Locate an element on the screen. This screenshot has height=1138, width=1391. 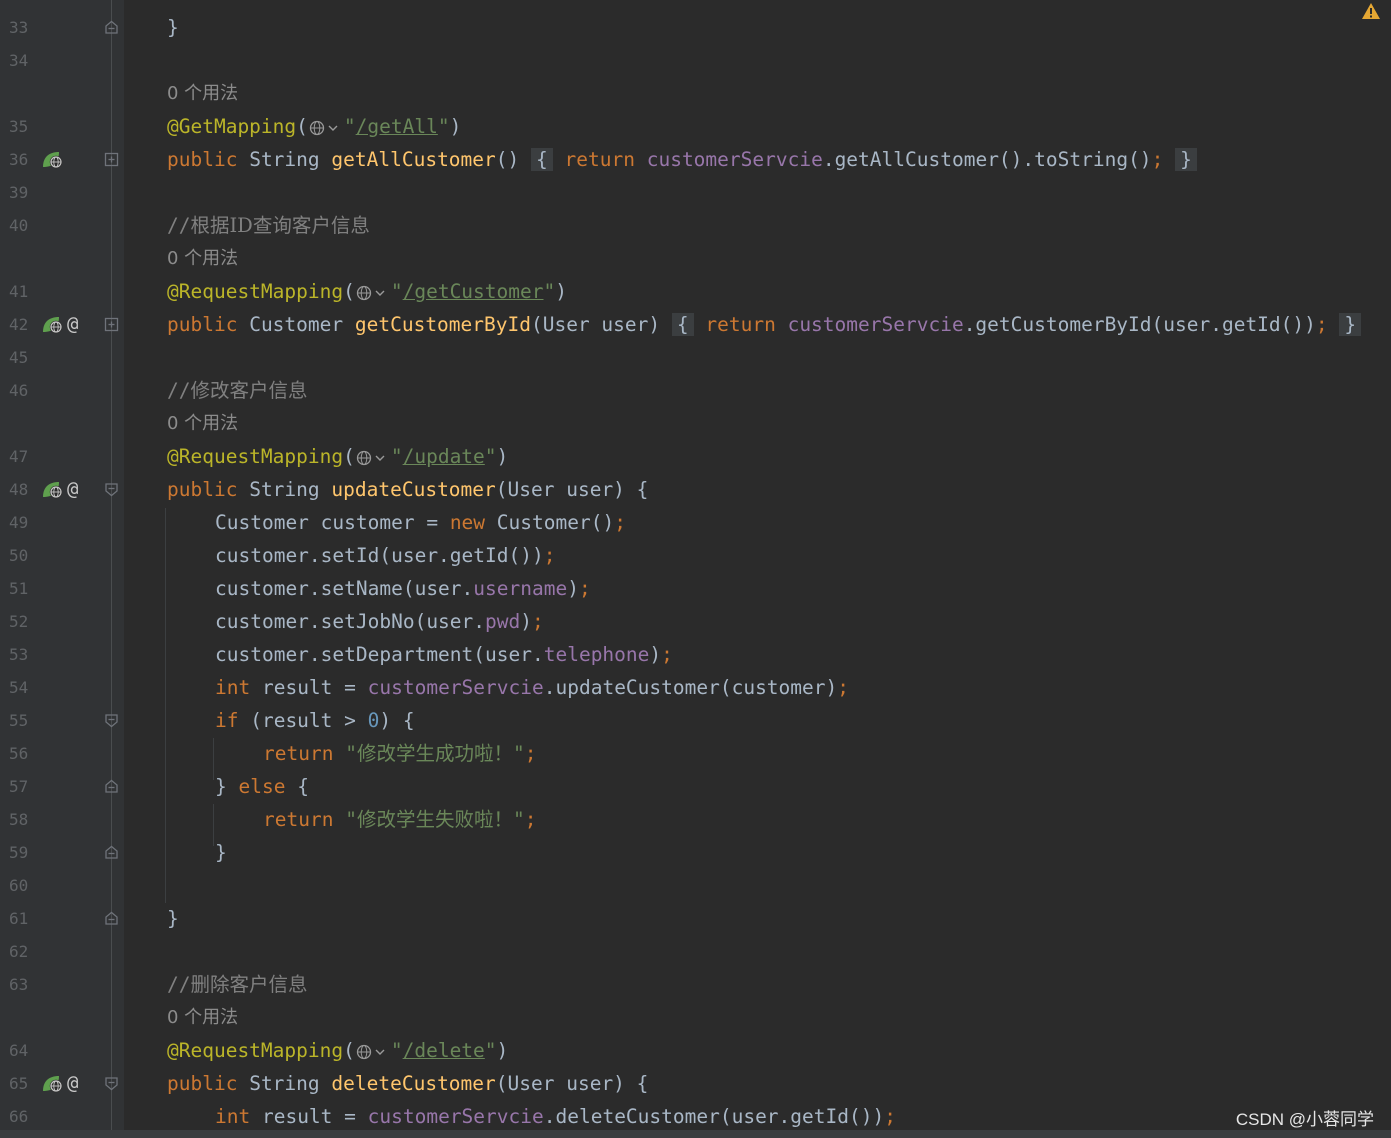
line-number: 42 is located at coordinates (19, 324).